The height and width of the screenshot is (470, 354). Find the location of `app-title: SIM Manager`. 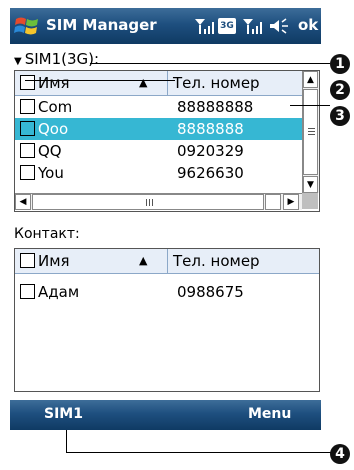

app-title: SIM Manager is located at coordinates (101, 25).